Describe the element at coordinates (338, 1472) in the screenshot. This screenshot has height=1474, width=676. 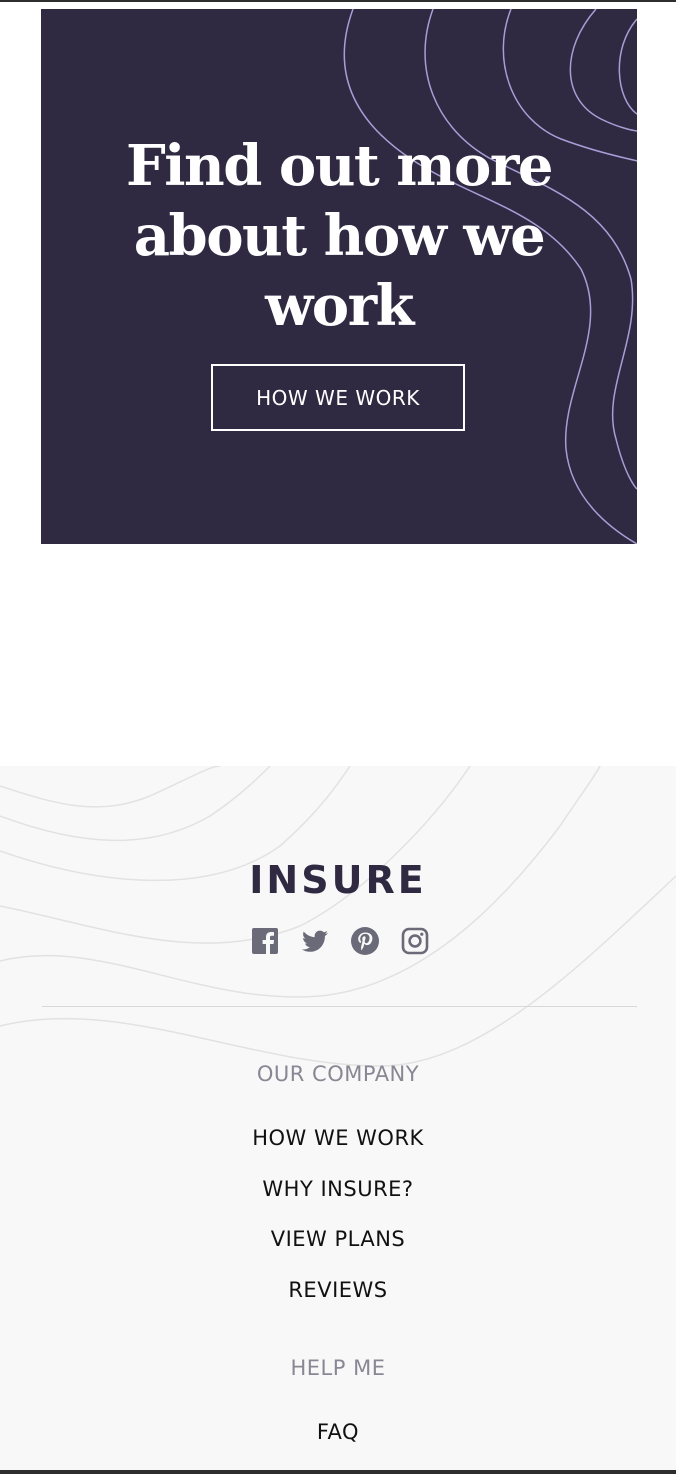
I see `bottom-rule` at that location.